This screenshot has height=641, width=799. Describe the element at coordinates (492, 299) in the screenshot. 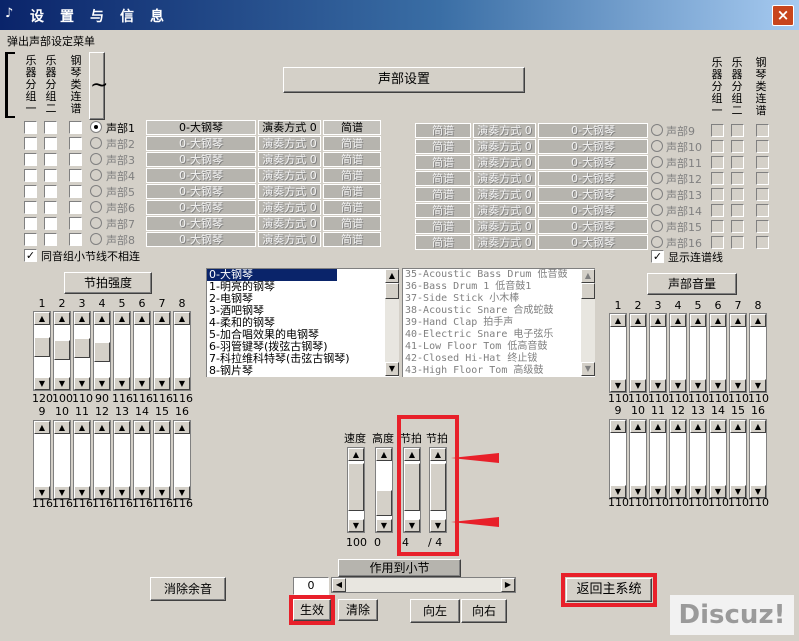

I see `drum-list-item: 37-Side Stick 小木棒` at that location.